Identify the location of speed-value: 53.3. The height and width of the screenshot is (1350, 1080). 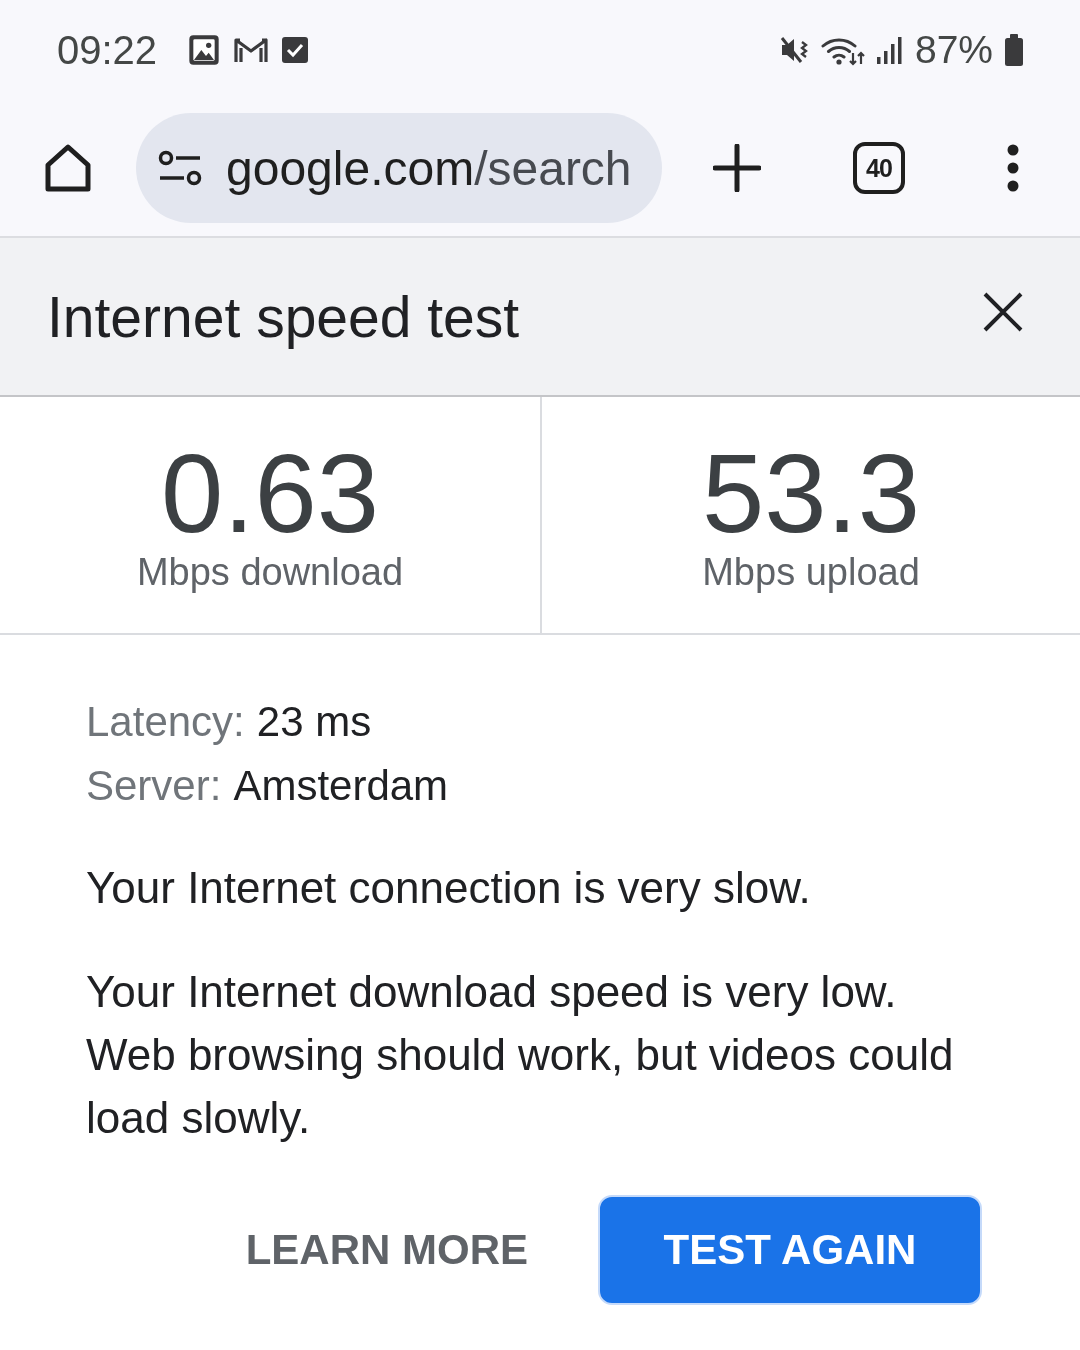
(811, 494).